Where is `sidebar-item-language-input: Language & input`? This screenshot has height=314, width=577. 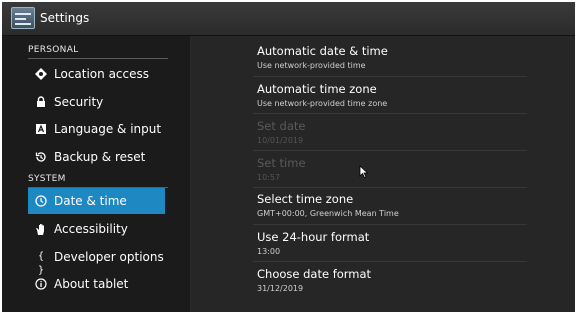
sidebar-item-language-input: Language & input is located at coordinates (96, 129).